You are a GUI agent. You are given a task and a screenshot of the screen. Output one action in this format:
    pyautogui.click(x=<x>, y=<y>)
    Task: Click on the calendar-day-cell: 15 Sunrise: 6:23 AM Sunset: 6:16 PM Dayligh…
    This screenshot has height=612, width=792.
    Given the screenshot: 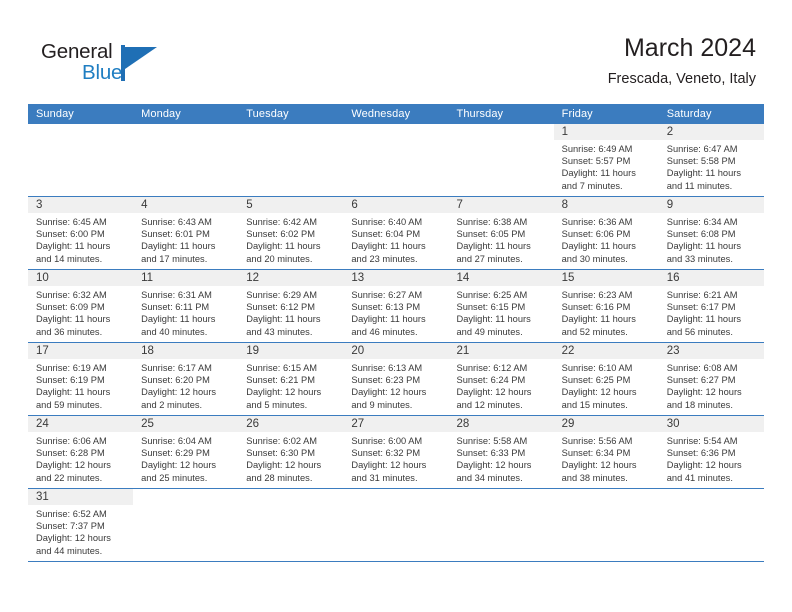 What is the action you would take?
    pyautogui.click(x=606, y=306)
    